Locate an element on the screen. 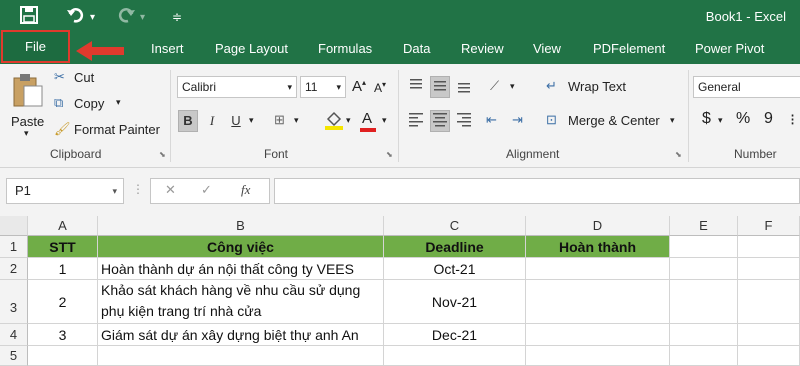 The width and height of the screenshot is (800, 366). font-launcher-icon: ⬊ is located at coordinates (389, 154).